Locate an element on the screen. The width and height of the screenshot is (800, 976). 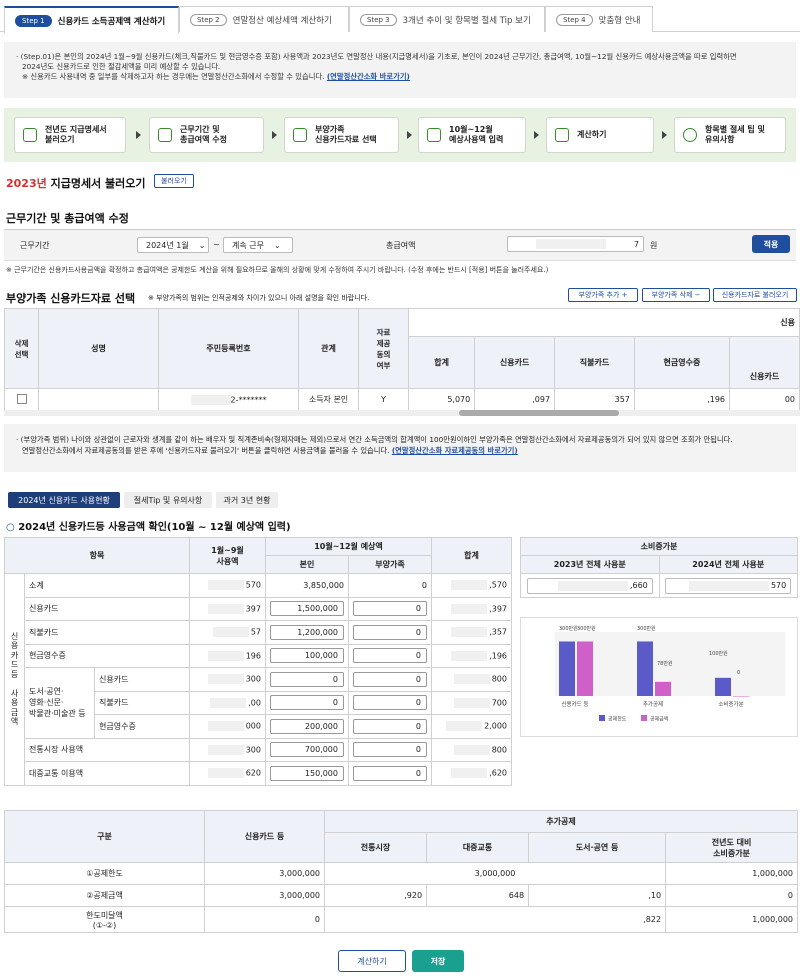
checklist-icon is located at coordinates (300, 135).